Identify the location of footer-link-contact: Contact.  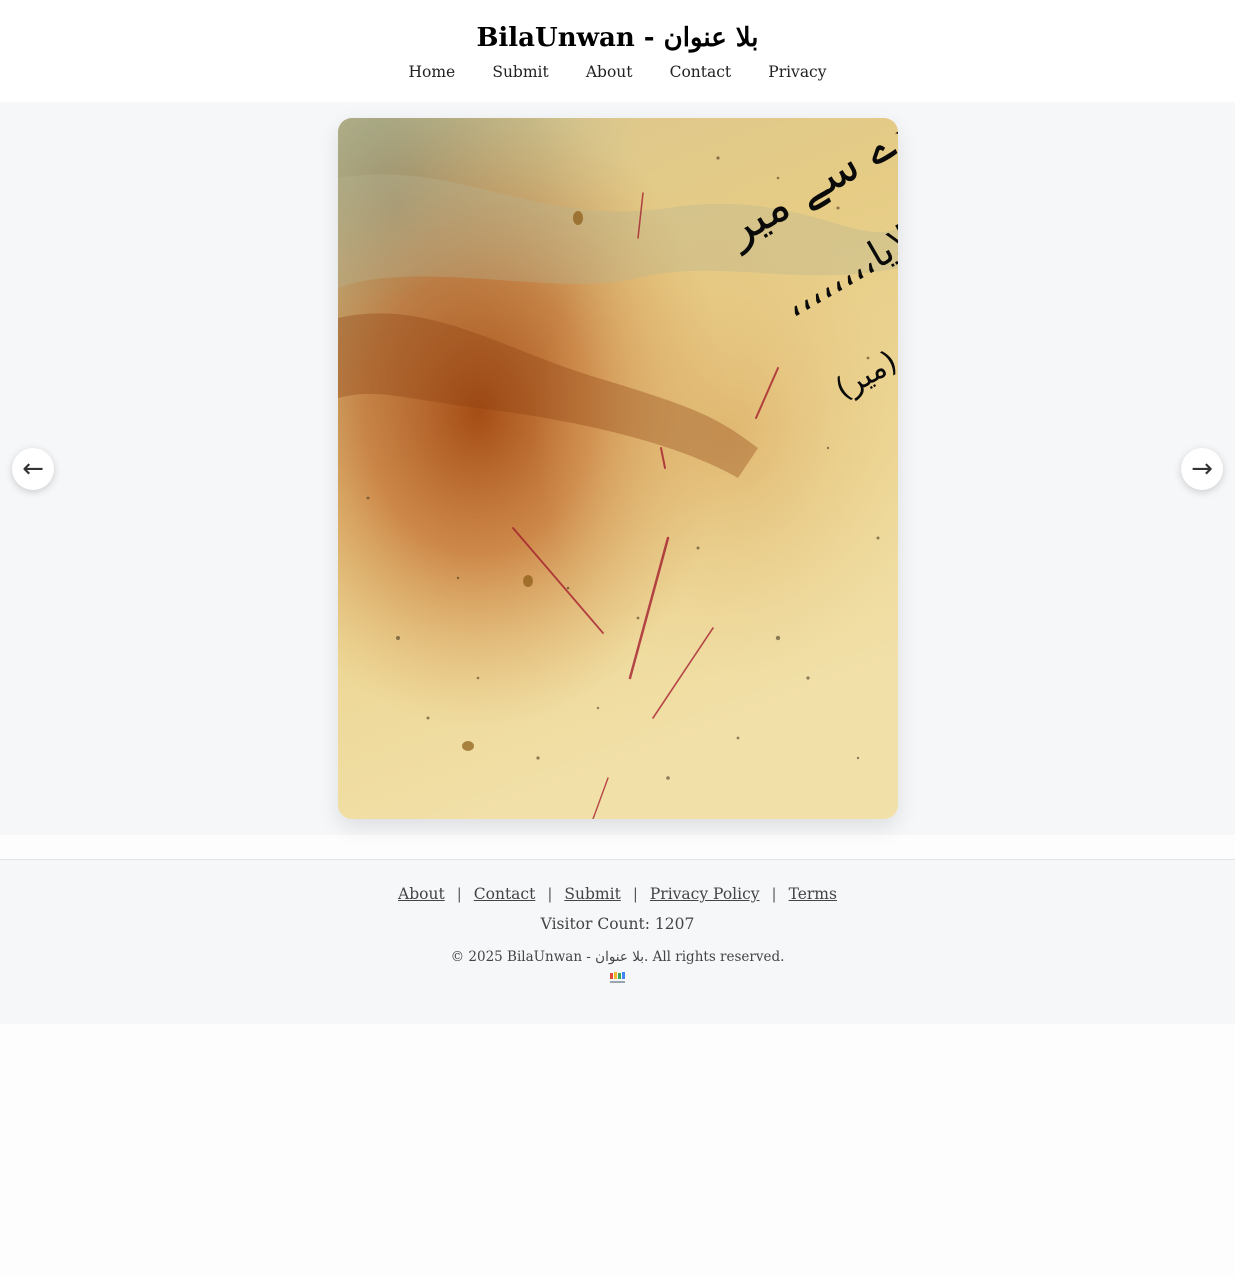
(505, 894).